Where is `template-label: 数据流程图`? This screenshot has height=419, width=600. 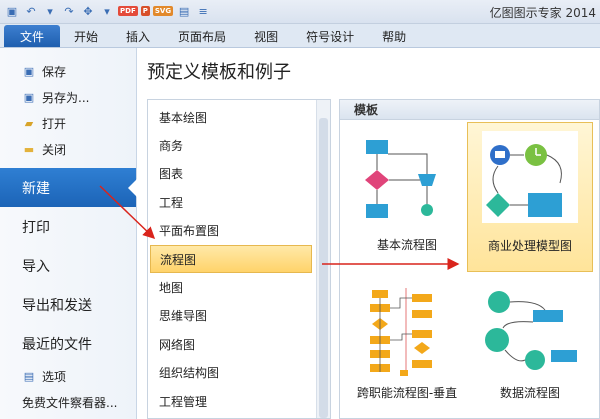 template-label: 数据流程图 is located at coordinates (529, 393).